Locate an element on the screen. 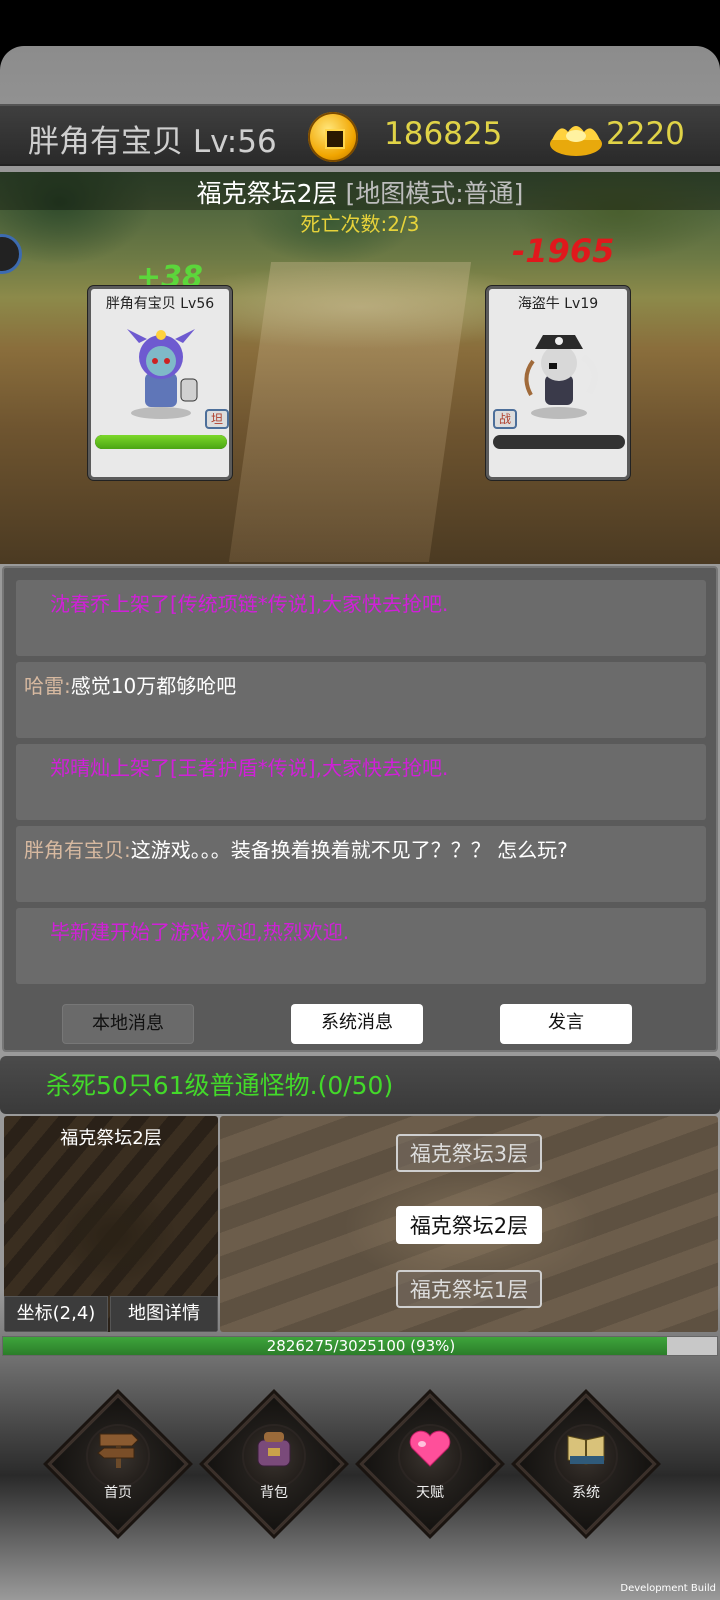  gold-amount: 186825 is located at coordinates (443, 134).